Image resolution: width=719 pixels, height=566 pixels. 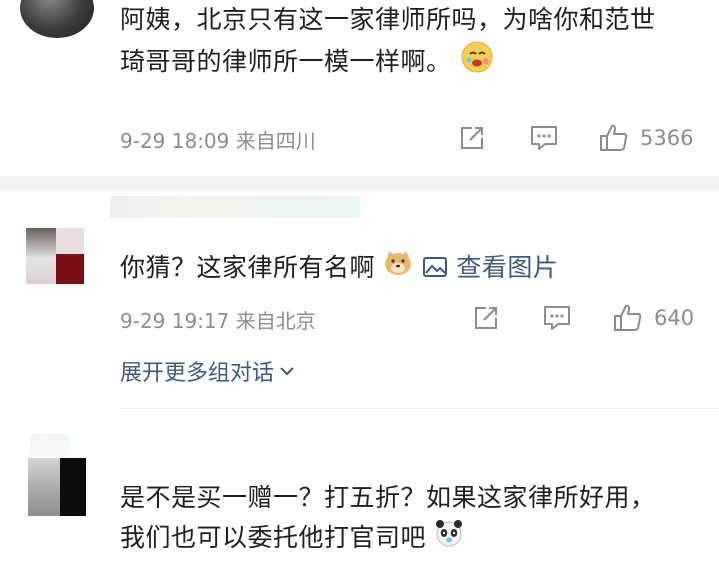 What do you see at coordinates (410, 63) in the screenshot?
I see `comment-text-line: 琦哥哥的律师所一模一样啊。` at bounding box center [410, 63].